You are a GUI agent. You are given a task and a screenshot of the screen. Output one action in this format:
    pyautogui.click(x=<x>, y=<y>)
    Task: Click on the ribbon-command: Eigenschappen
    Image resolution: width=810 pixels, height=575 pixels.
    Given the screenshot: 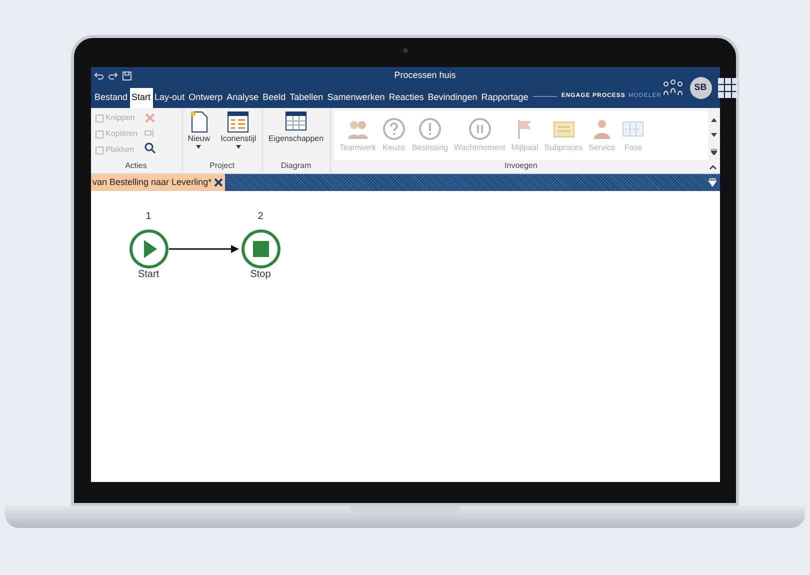 What is the action you would take?
    pyautogui.click(x=296, y=130)
    